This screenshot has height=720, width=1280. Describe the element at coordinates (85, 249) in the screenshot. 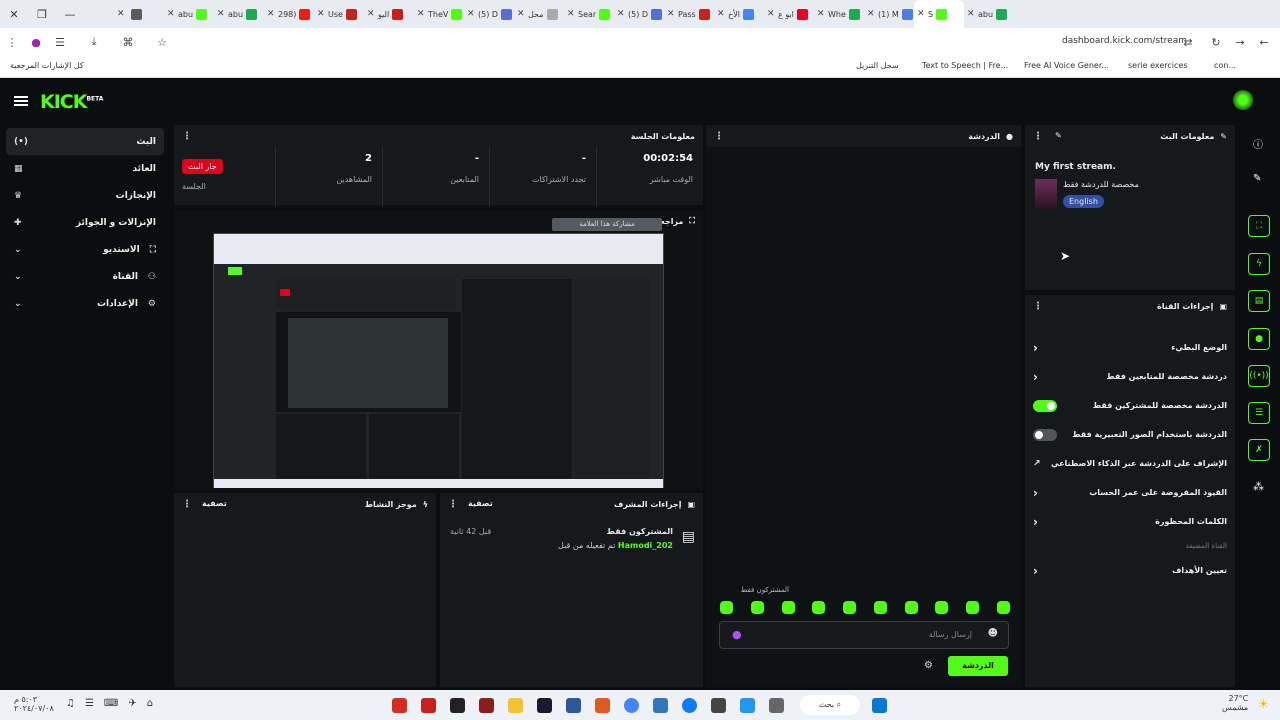

I see `sidebar-item-studio: ⌄ الاستديو ⛶` at that location.